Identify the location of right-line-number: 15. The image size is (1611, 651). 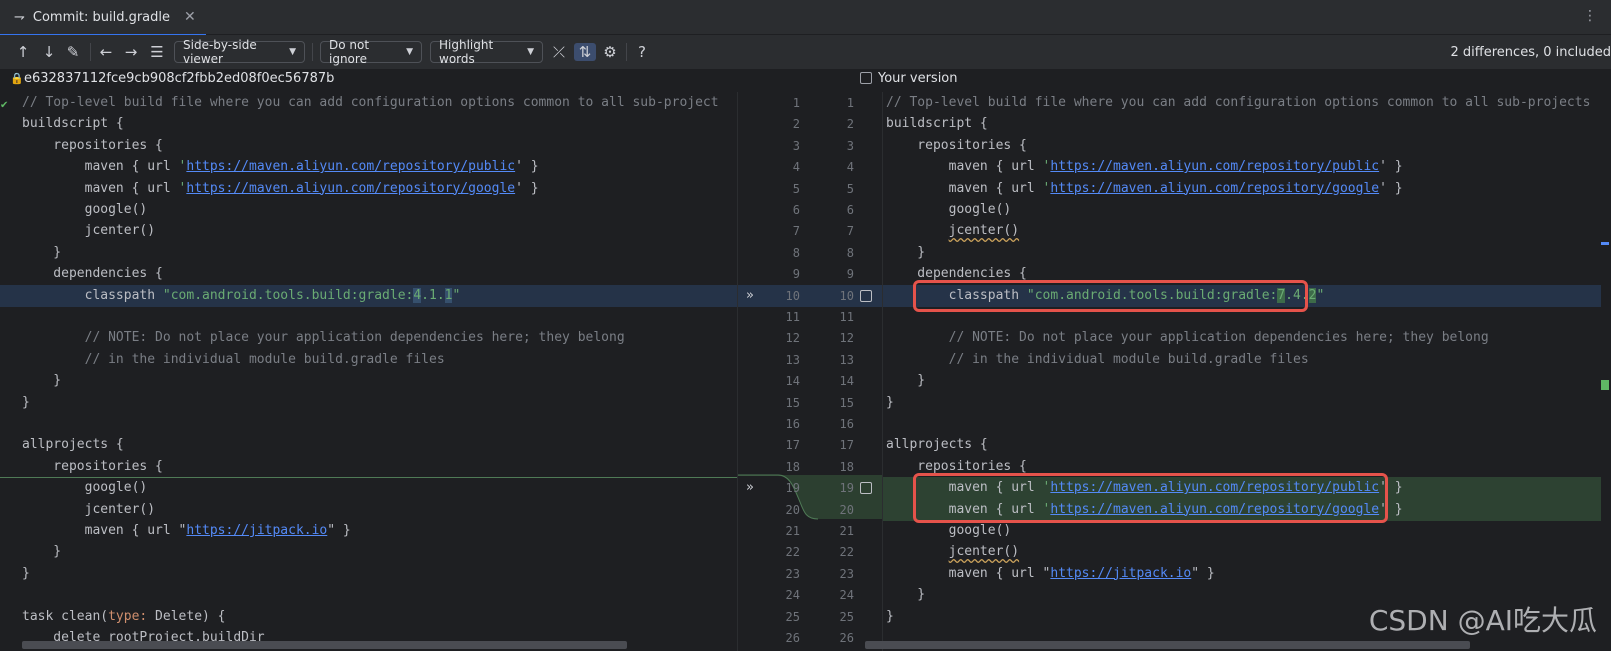
(846, 402).